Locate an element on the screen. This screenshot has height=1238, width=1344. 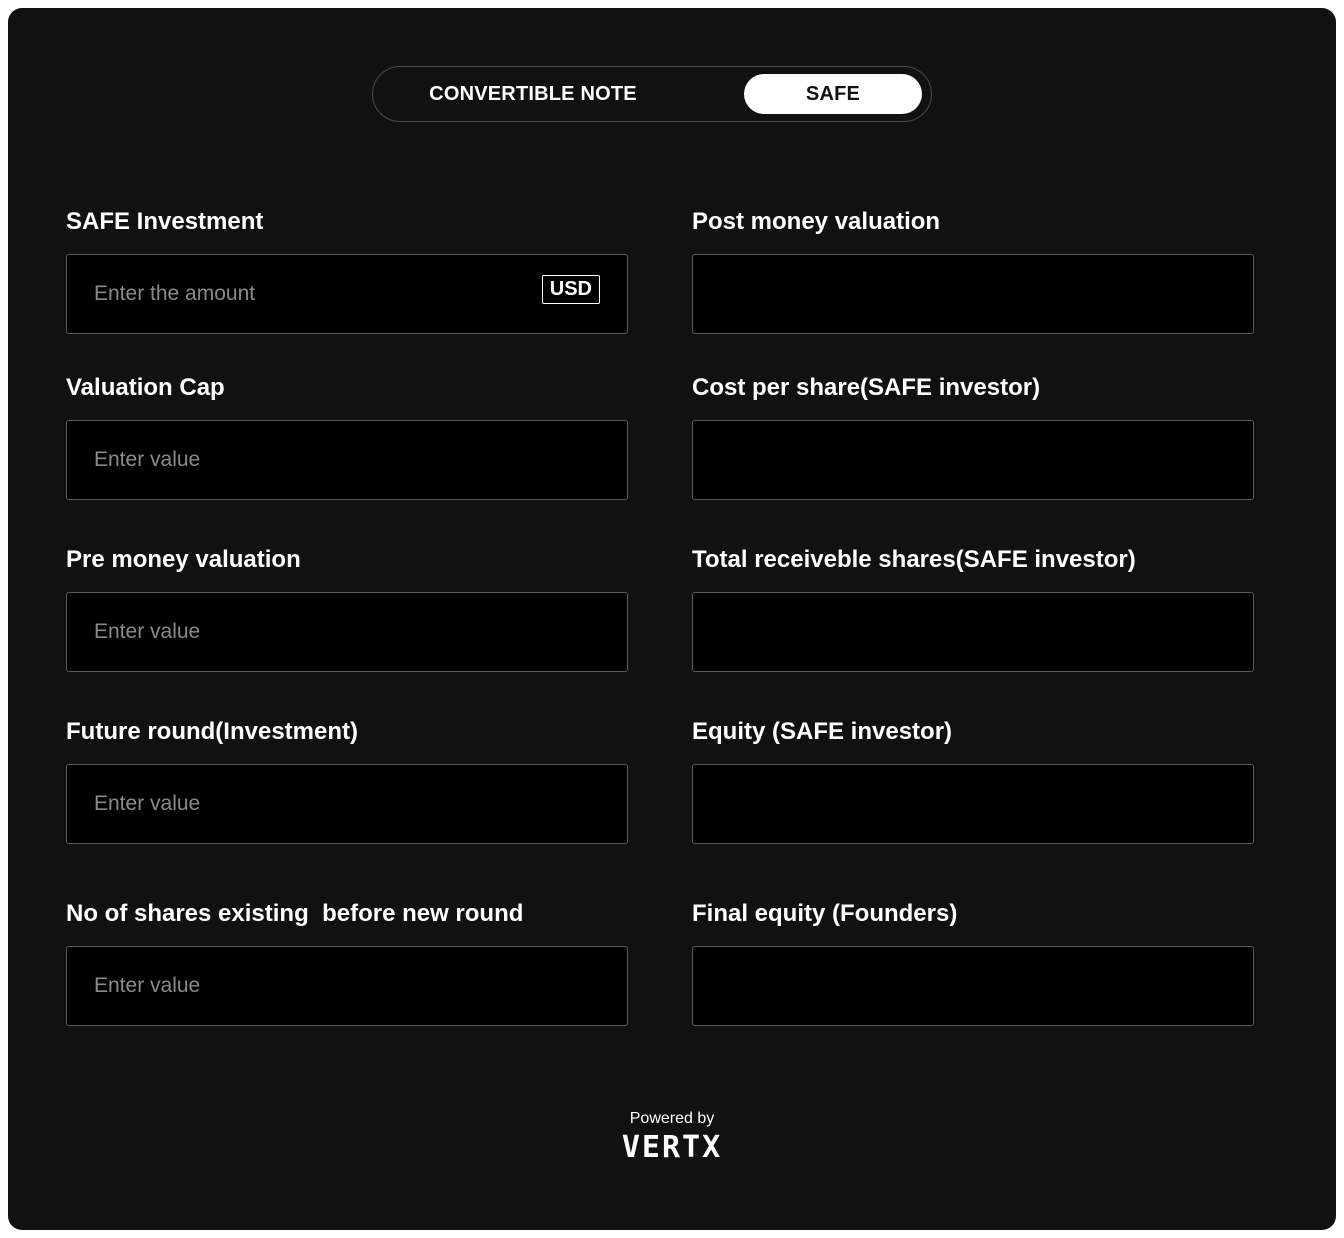
cost-per-share-output is located at coordinates (973, 460).